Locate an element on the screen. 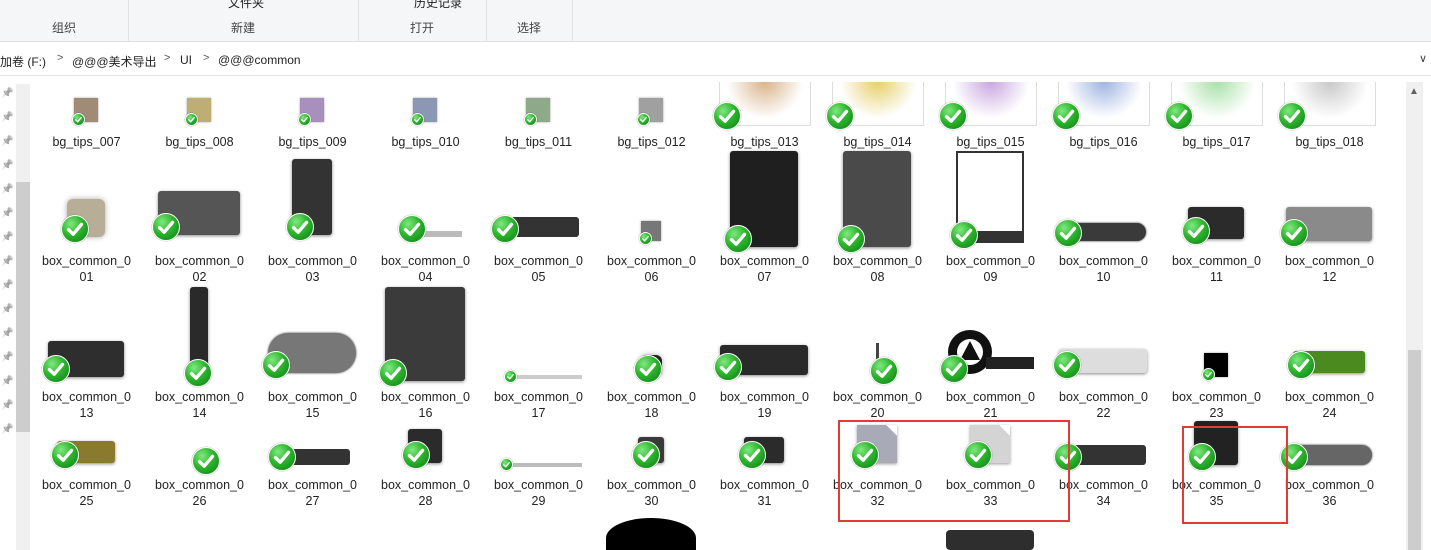  history-button: 历史记录 is located at coordinates (438, 5).